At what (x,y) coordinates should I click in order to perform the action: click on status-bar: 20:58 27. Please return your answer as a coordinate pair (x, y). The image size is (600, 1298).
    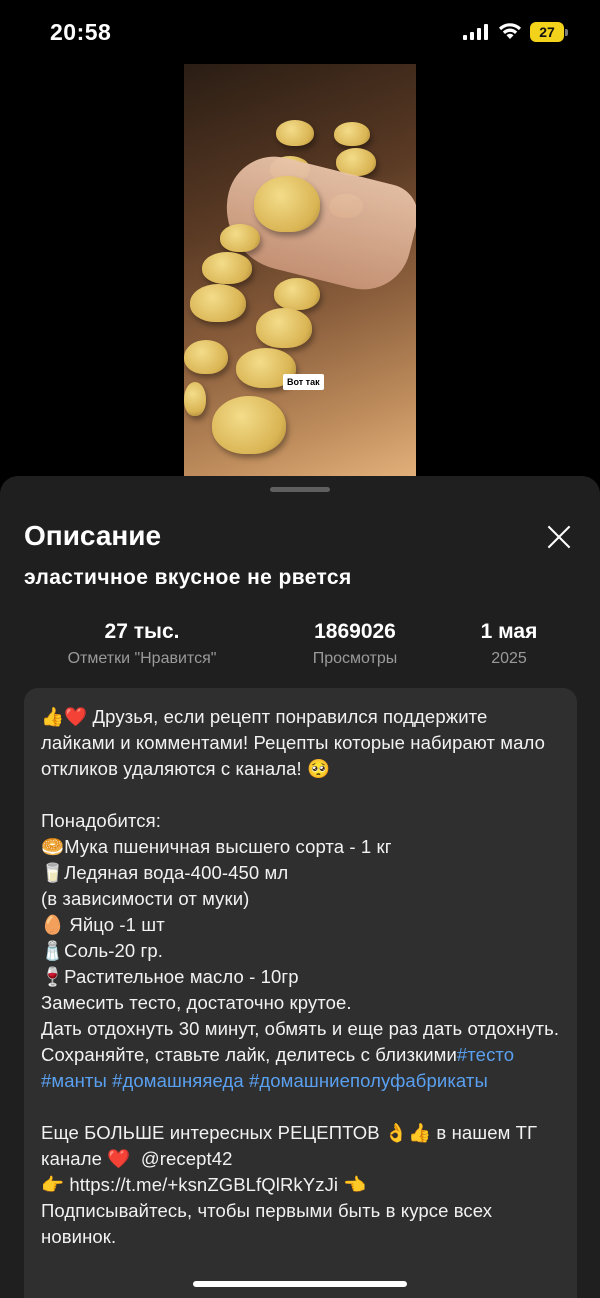
    Looking at the image, I should click on (300, 32).